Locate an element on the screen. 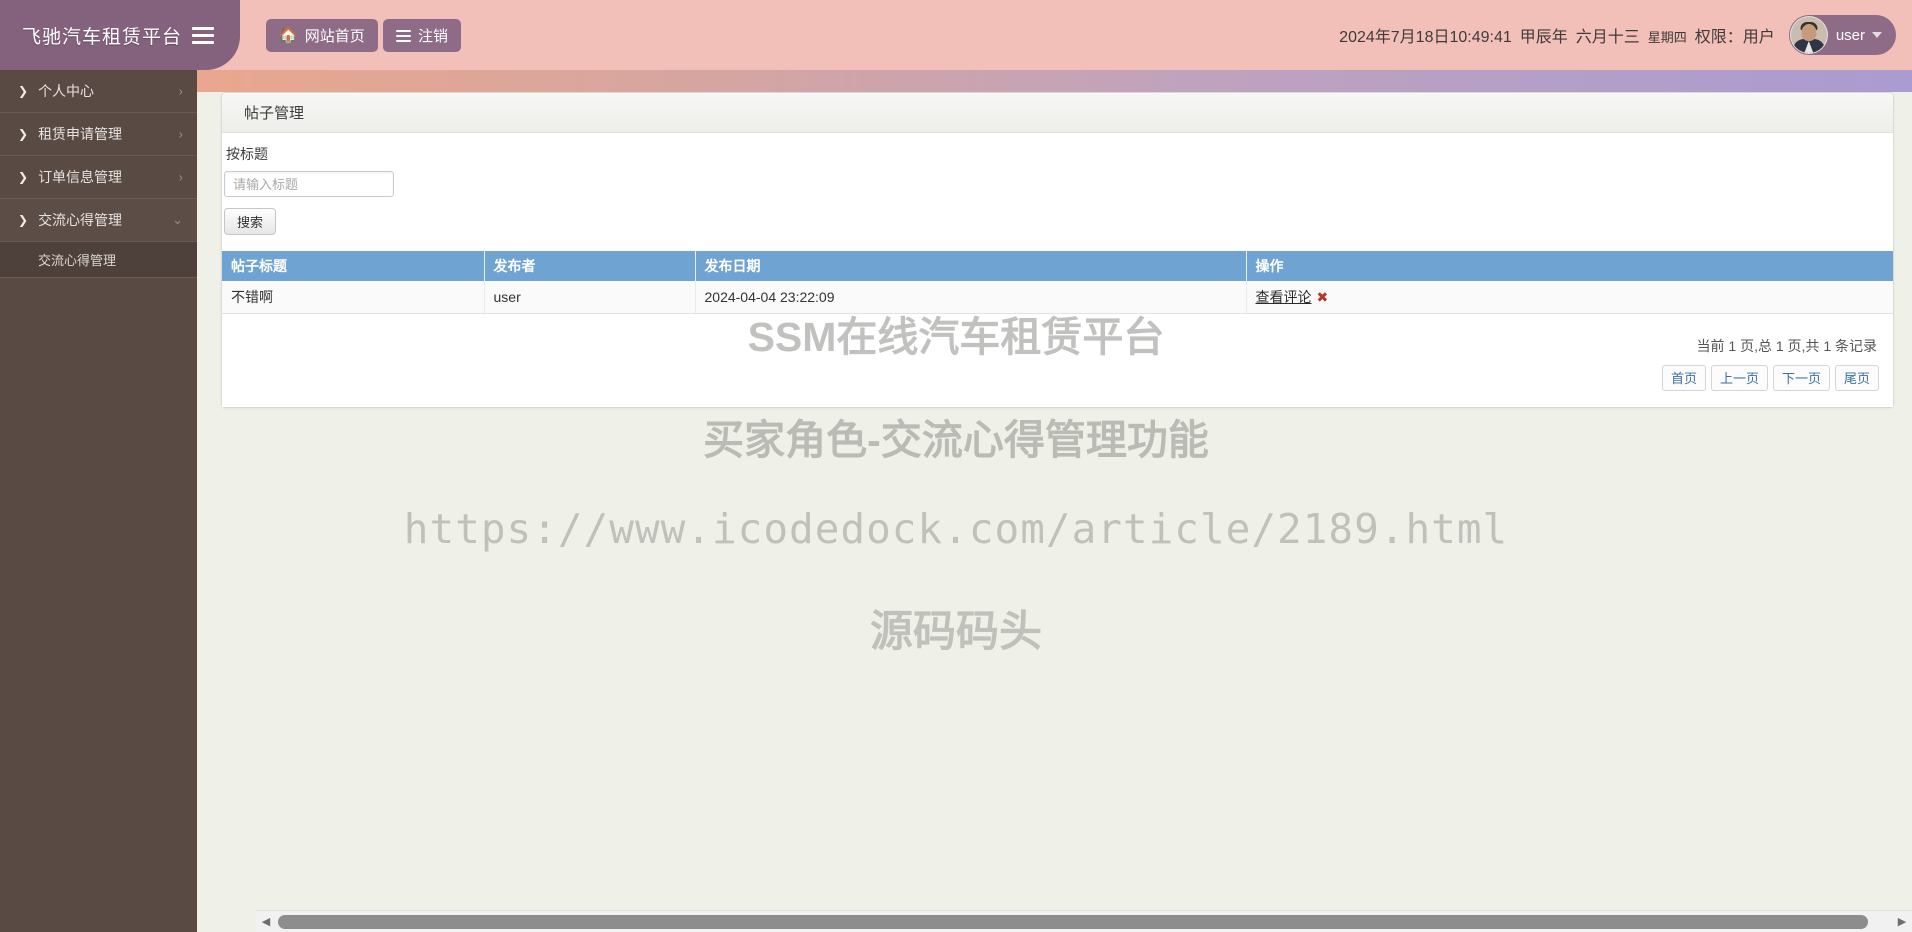  nav-logout-button: 注销 is located at coordinates (422, 35).